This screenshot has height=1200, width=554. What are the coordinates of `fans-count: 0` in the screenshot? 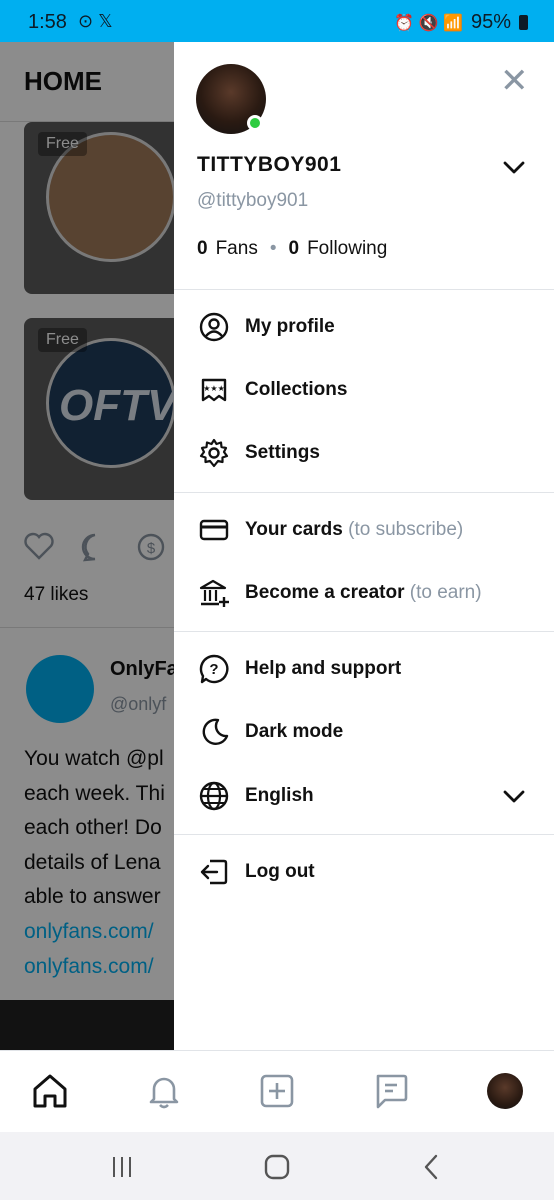 It's located at (202, 249).